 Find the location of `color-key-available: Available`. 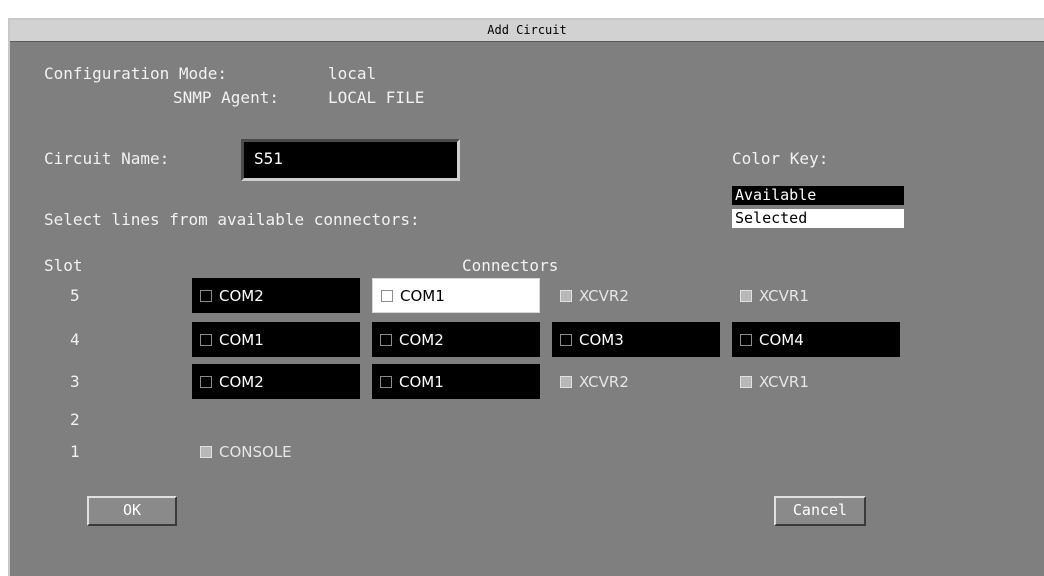

color-key-available: Available is located at coordinates (818, 195).